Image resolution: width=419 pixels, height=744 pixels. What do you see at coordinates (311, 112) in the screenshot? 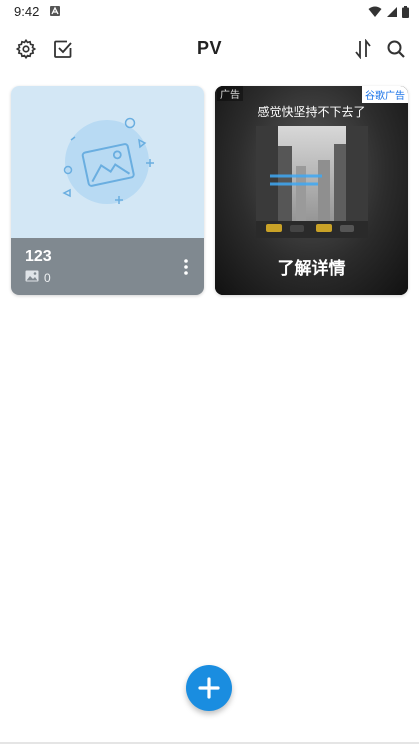
I see `ad-headline: 感觉快坚持不下去了` at bounding box center [311, 112].